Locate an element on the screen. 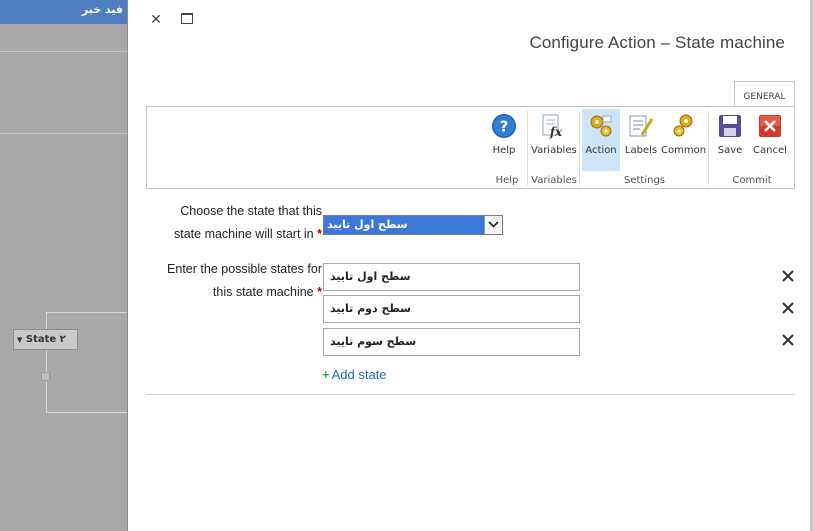  add-state-link: + Add state is located at coordinates (354, 375).